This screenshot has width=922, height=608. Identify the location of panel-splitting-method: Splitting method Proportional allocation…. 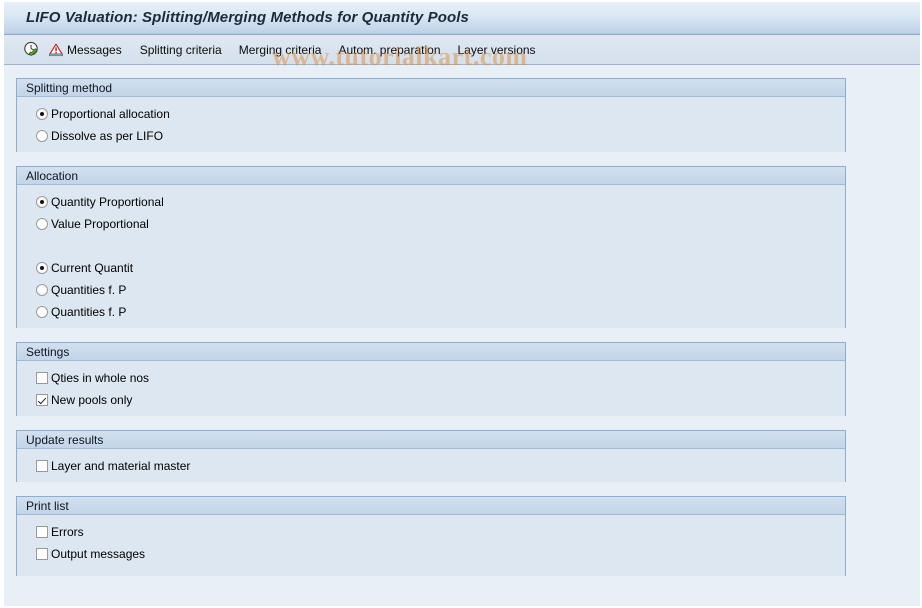
(431, 115).